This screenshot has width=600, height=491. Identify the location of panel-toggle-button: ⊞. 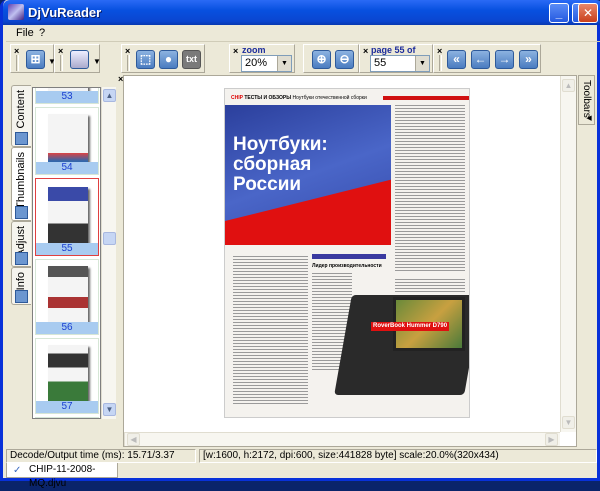
(35, 59).